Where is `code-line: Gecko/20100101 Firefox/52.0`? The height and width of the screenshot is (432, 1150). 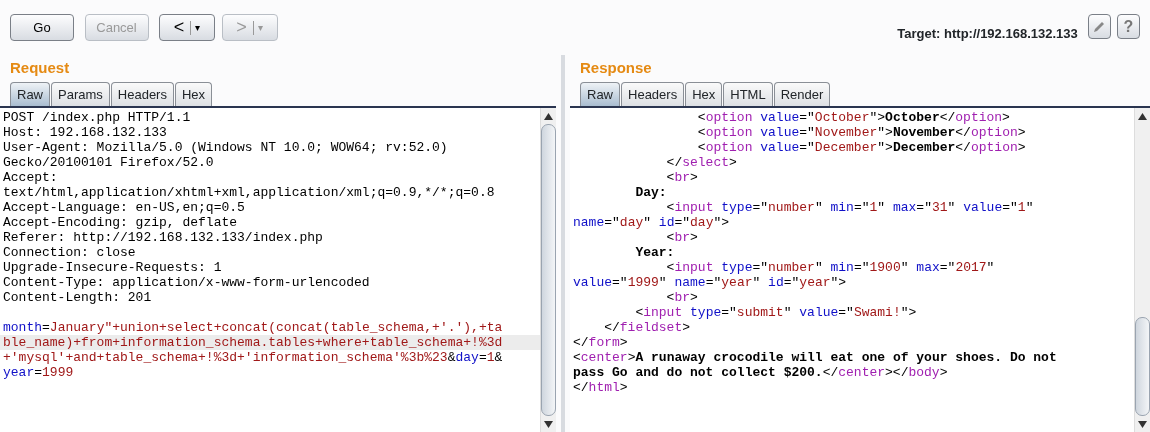
code-line: Gecko/20100101 Firefox/52.0 is located at coordinates (108, 162).